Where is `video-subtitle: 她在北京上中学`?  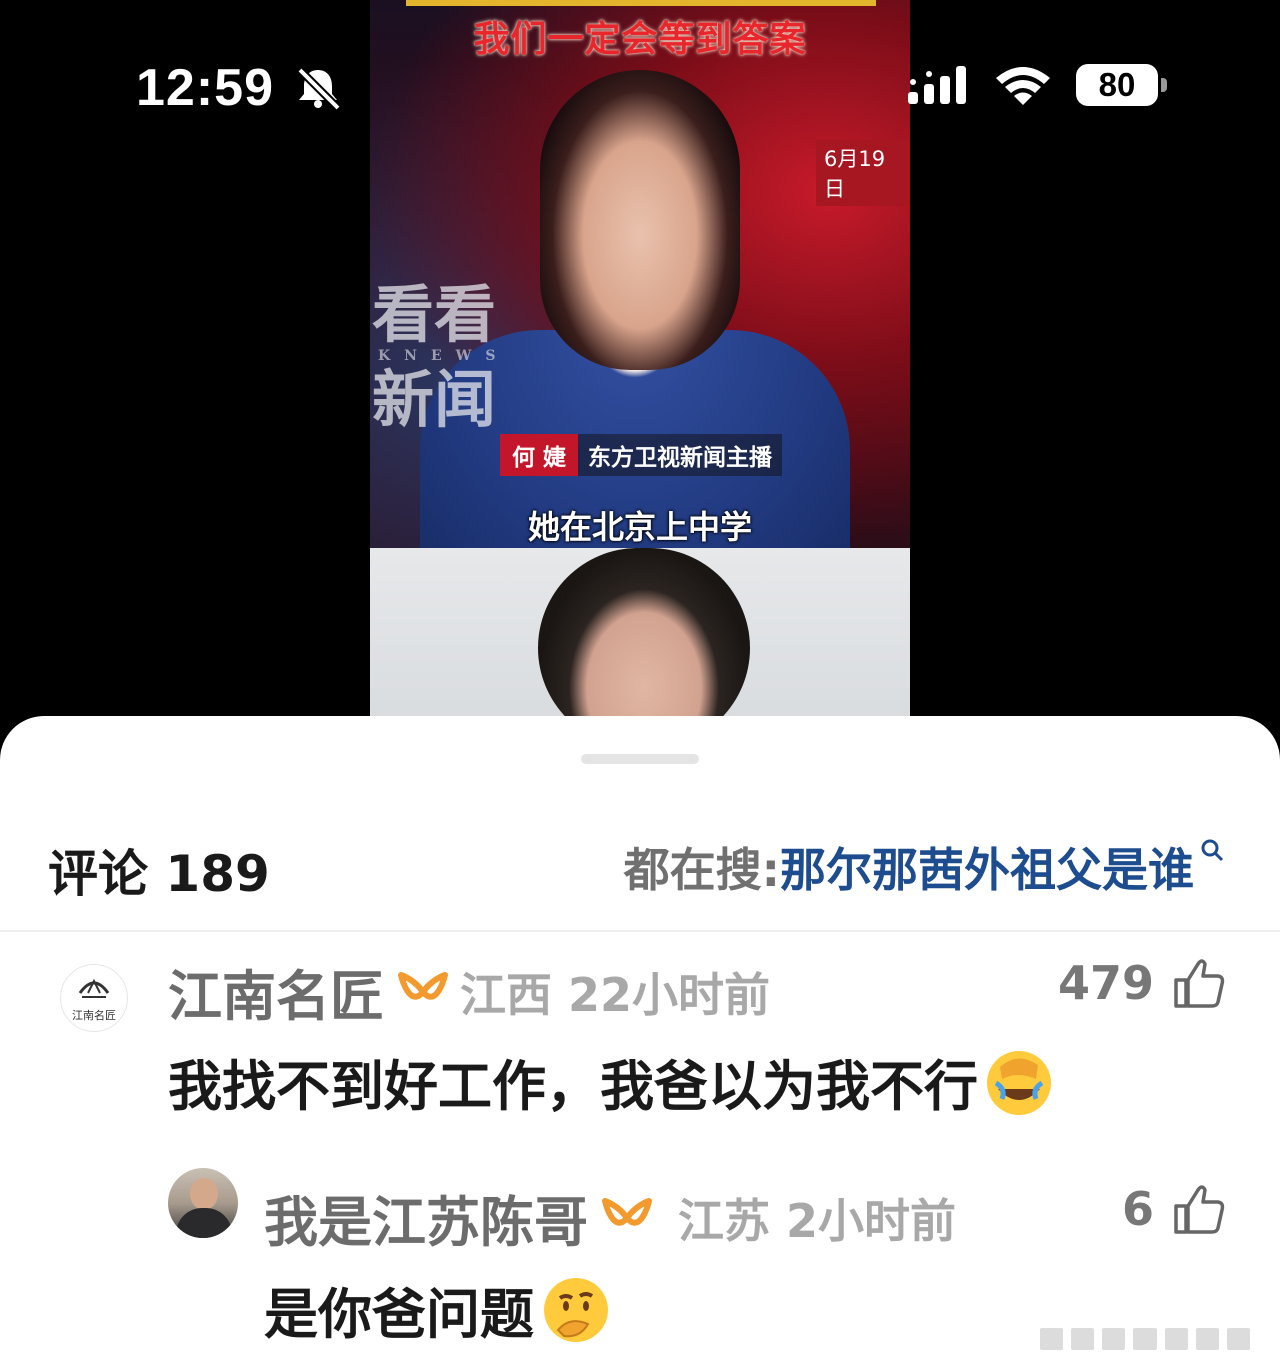 video-subtitle: 她在北京上中学 is located at coordinates (639, 527).